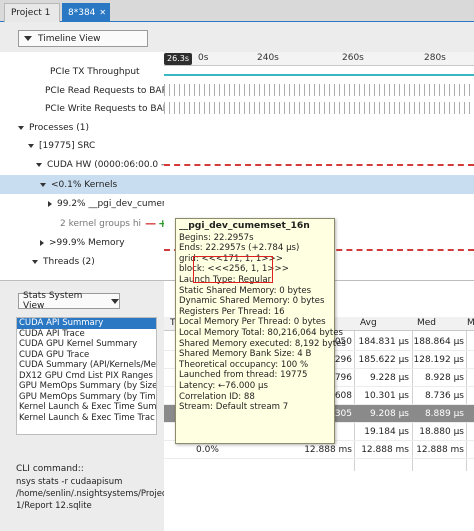 This screenshot has height=531, width=474. I want to click on tooltip-title: __pgi_dev_cumemset_16n, so click(244, 225).